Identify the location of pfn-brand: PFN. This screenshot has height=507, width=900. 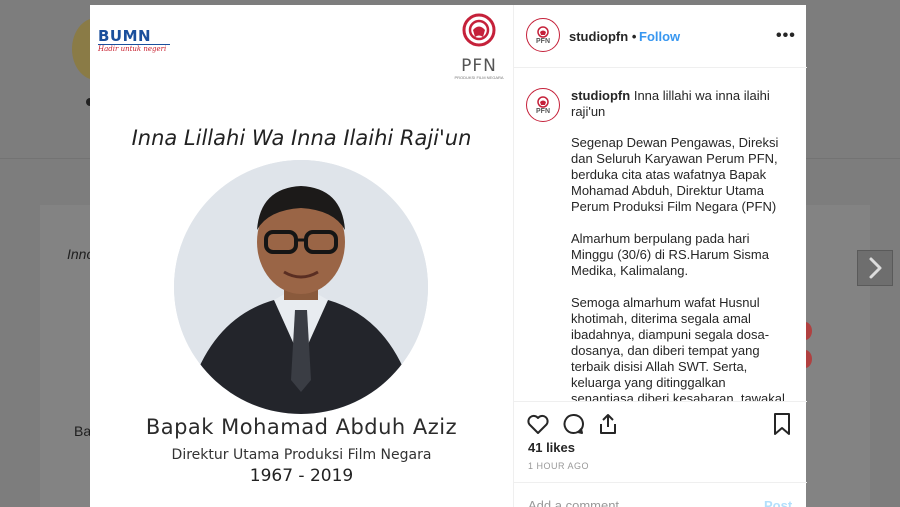
(479, 66).